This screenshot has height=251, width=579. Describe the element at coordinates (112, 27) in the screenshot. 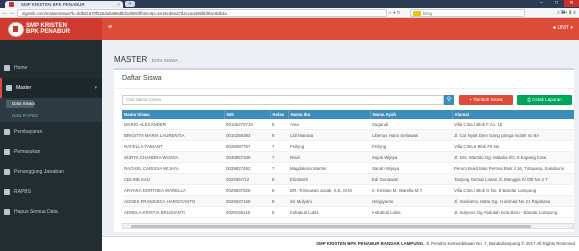

I see `menu-toggle-icon: ≡` at that location.